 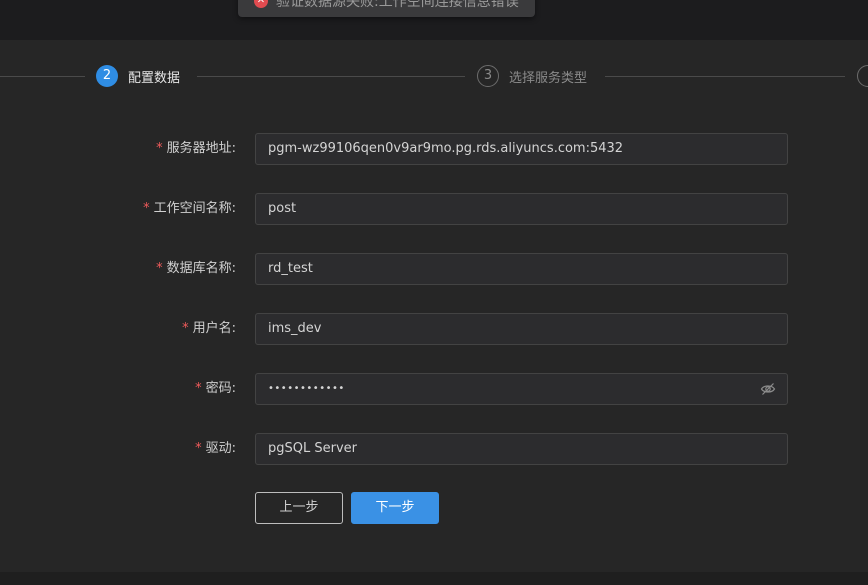 I want to click on database-name-row: * 数据库名称: rd_test, so click(x=434, y=269).